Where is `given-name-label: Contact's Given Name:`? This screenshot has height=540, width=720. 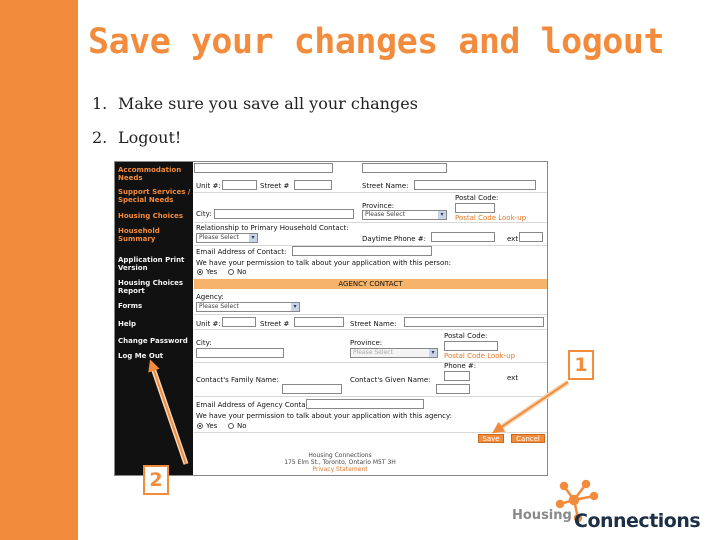
given-name-label: Contact's Given Name: is located at coordinates (390, 380).